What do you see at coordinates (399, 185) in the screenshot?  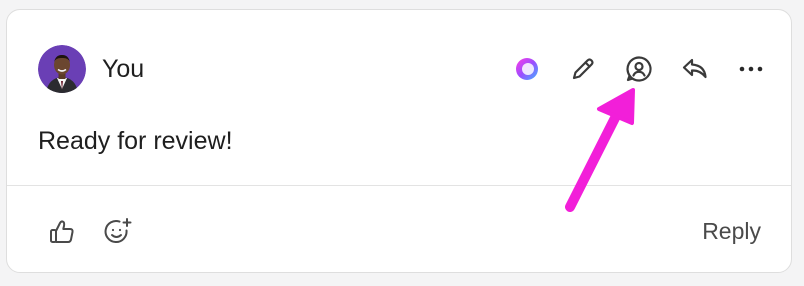 I see `divider` at bounding box center [399, 185].